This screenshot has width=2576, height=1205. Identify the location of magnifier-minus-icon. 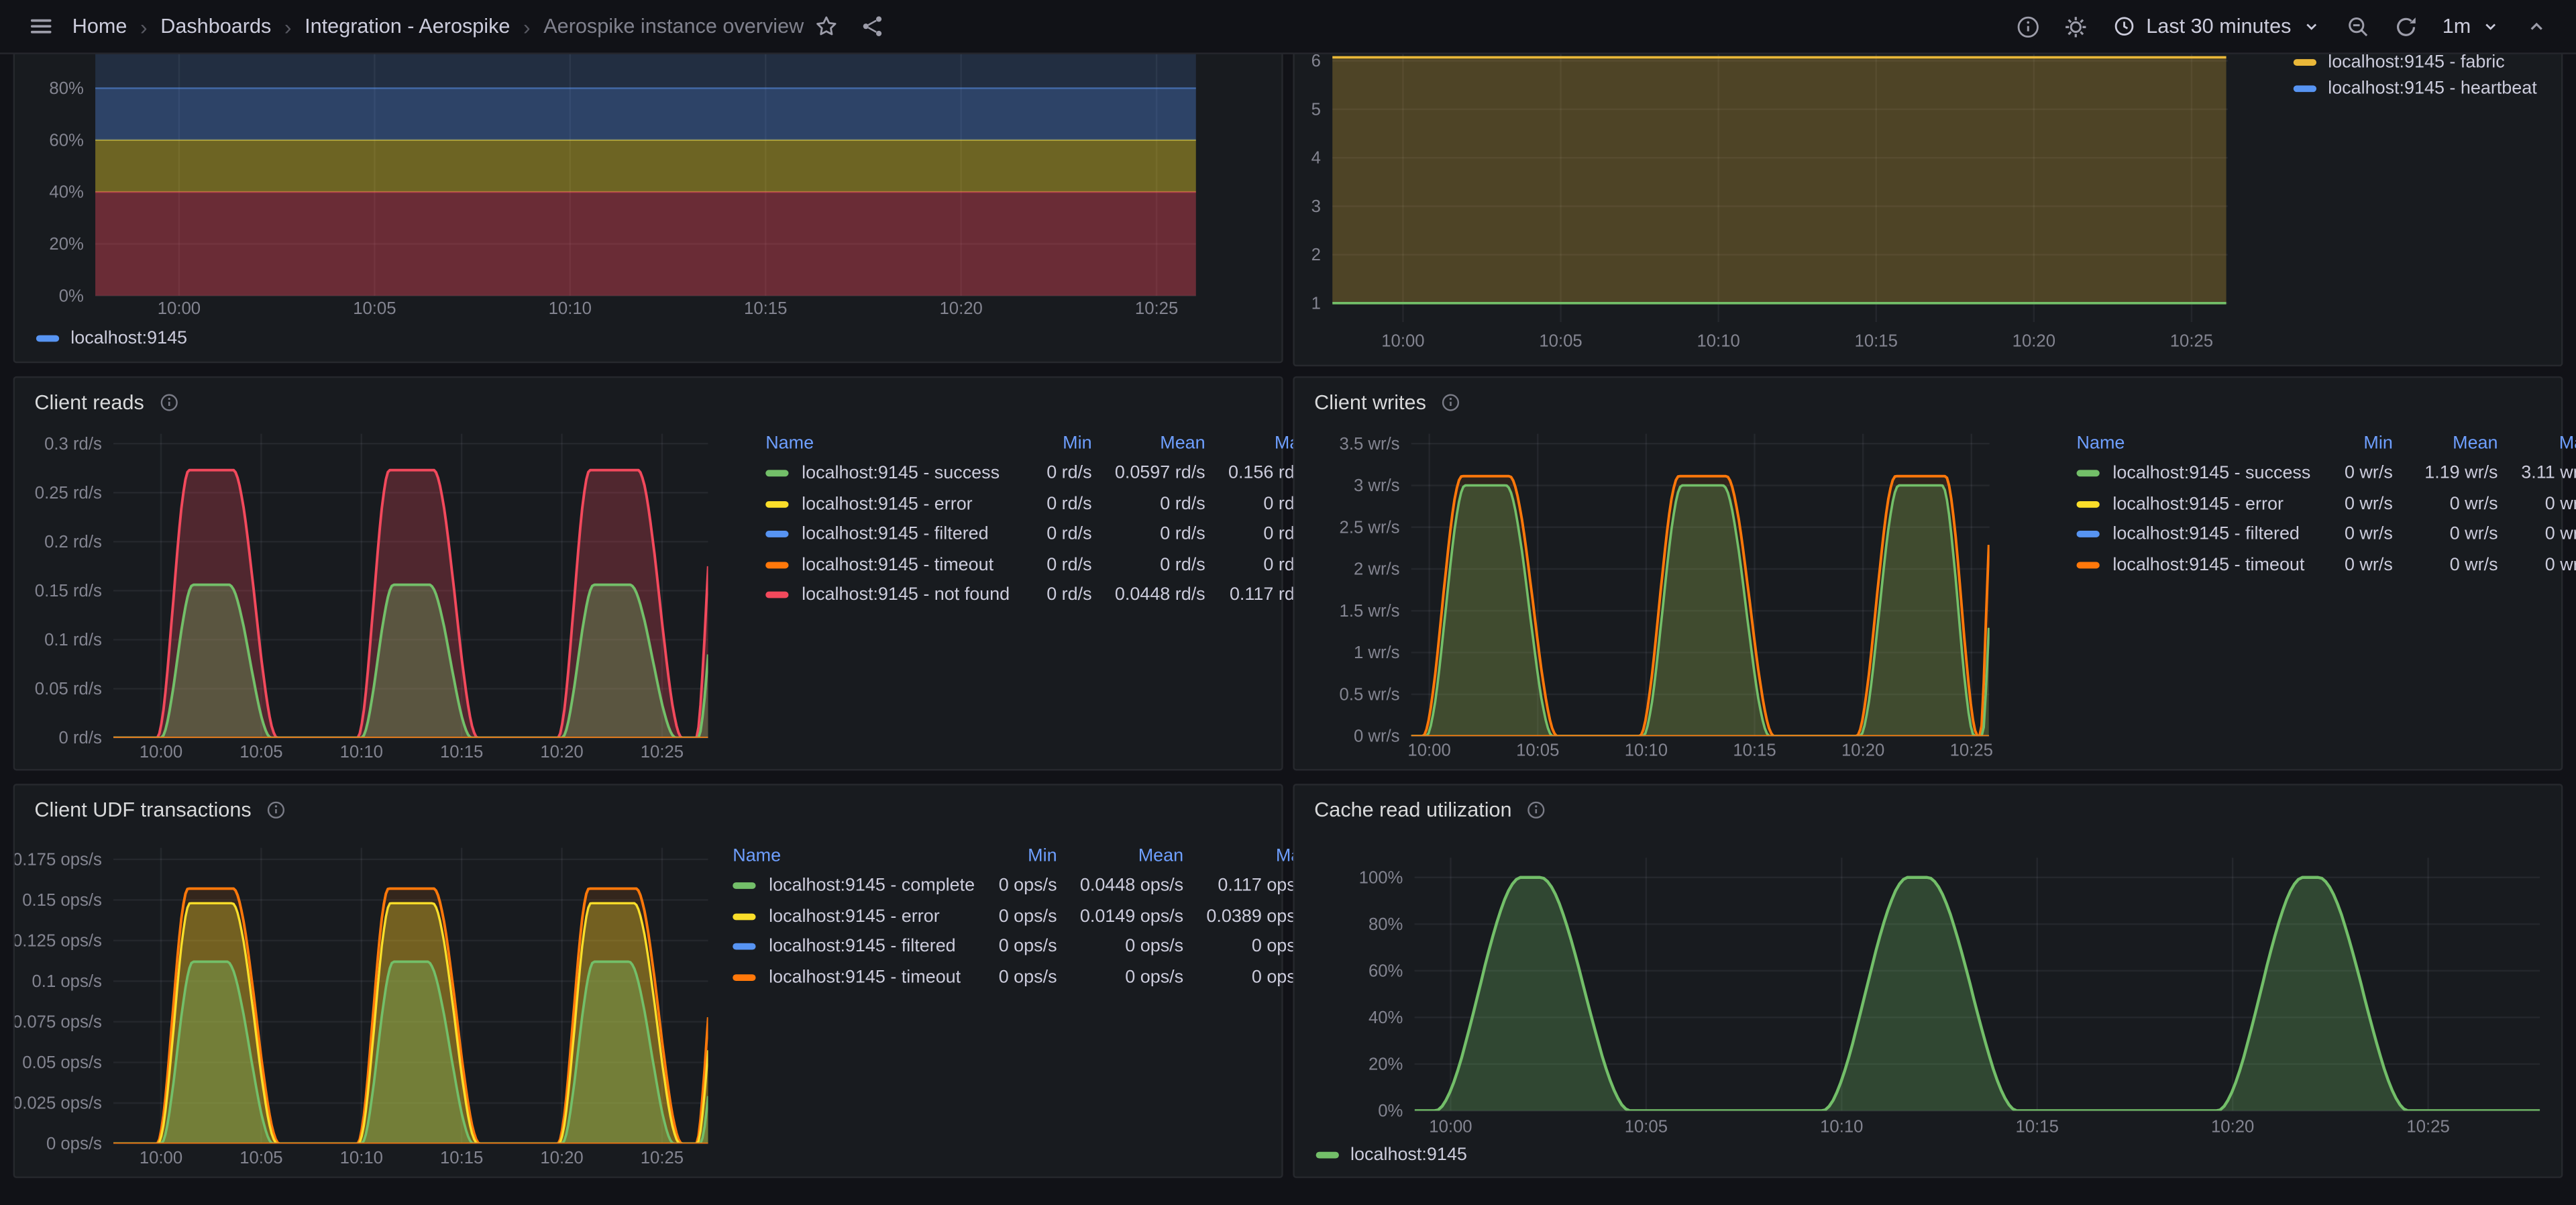
(2357, 26).